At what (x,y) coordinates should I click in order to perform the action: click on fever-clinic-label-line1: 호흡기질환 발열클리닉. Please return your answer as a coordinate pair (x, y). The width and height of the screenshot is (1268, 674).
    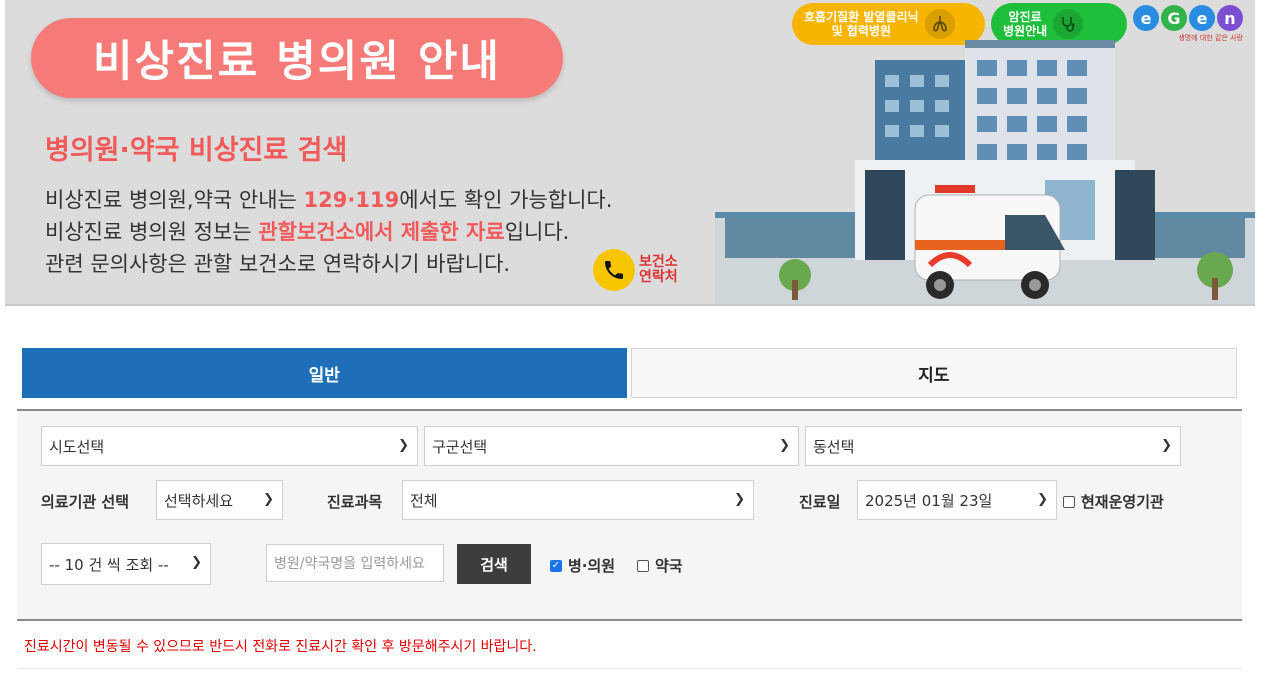
    Looking at the image, I should click on (861, 17).